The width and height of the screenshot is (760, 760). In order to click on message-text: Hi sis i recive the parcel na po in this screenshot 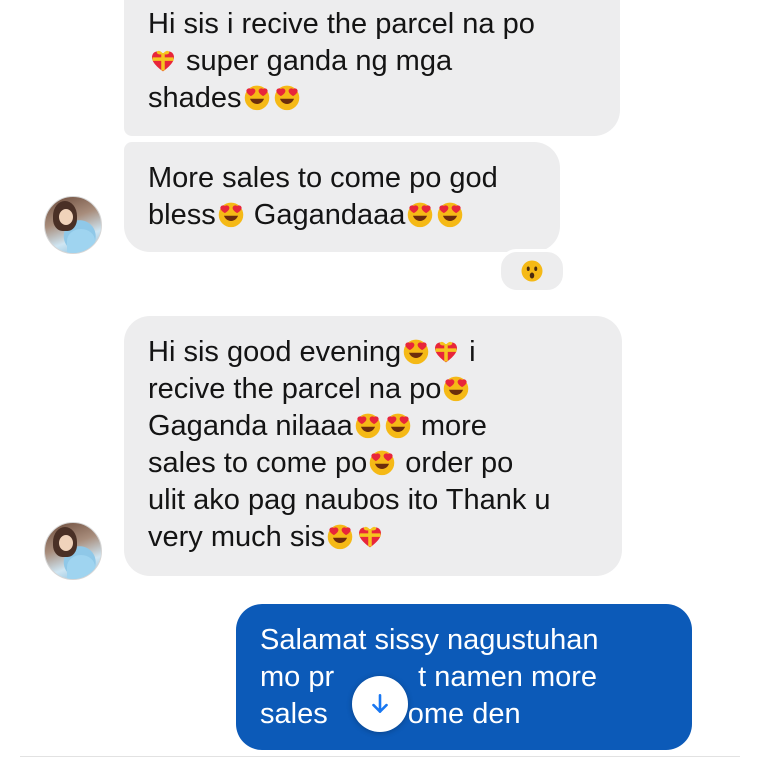, I will do `click(341, 24)`.